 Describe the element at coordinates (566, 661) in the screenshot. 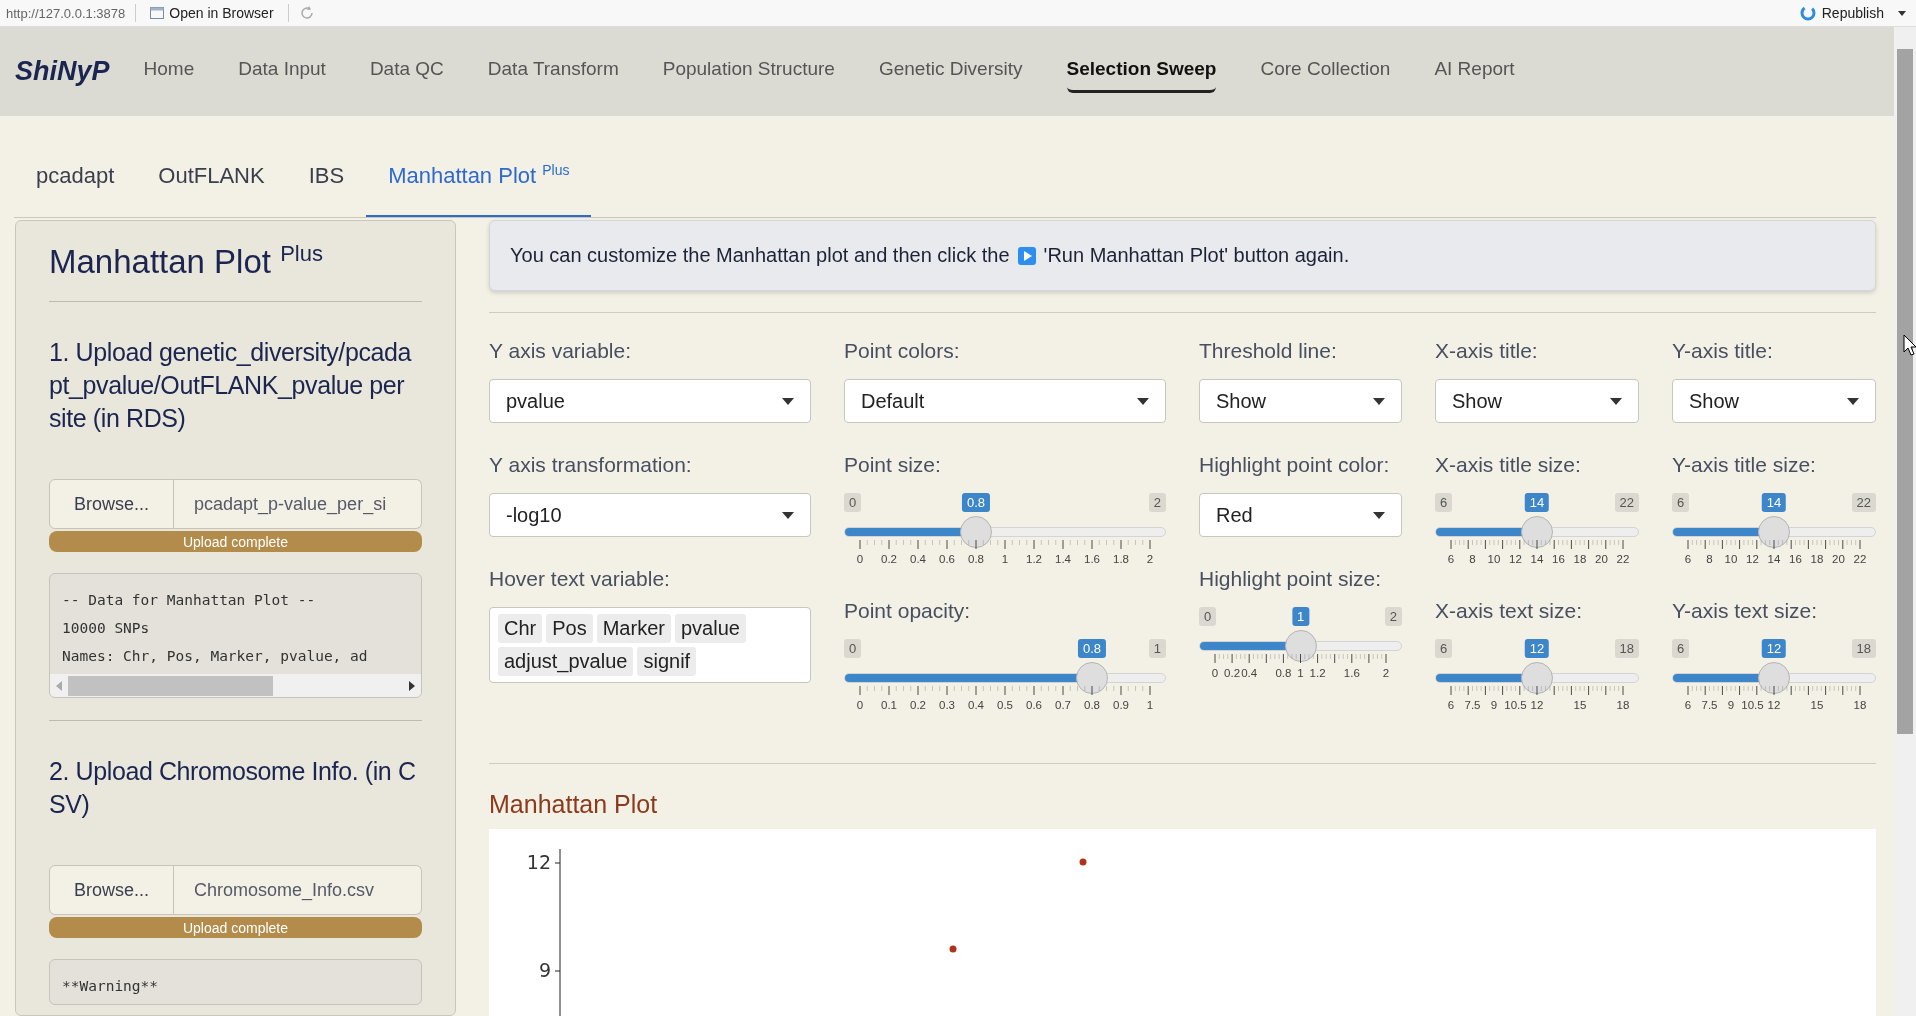

I see `variable-token: adjust_pvalue` at that location.